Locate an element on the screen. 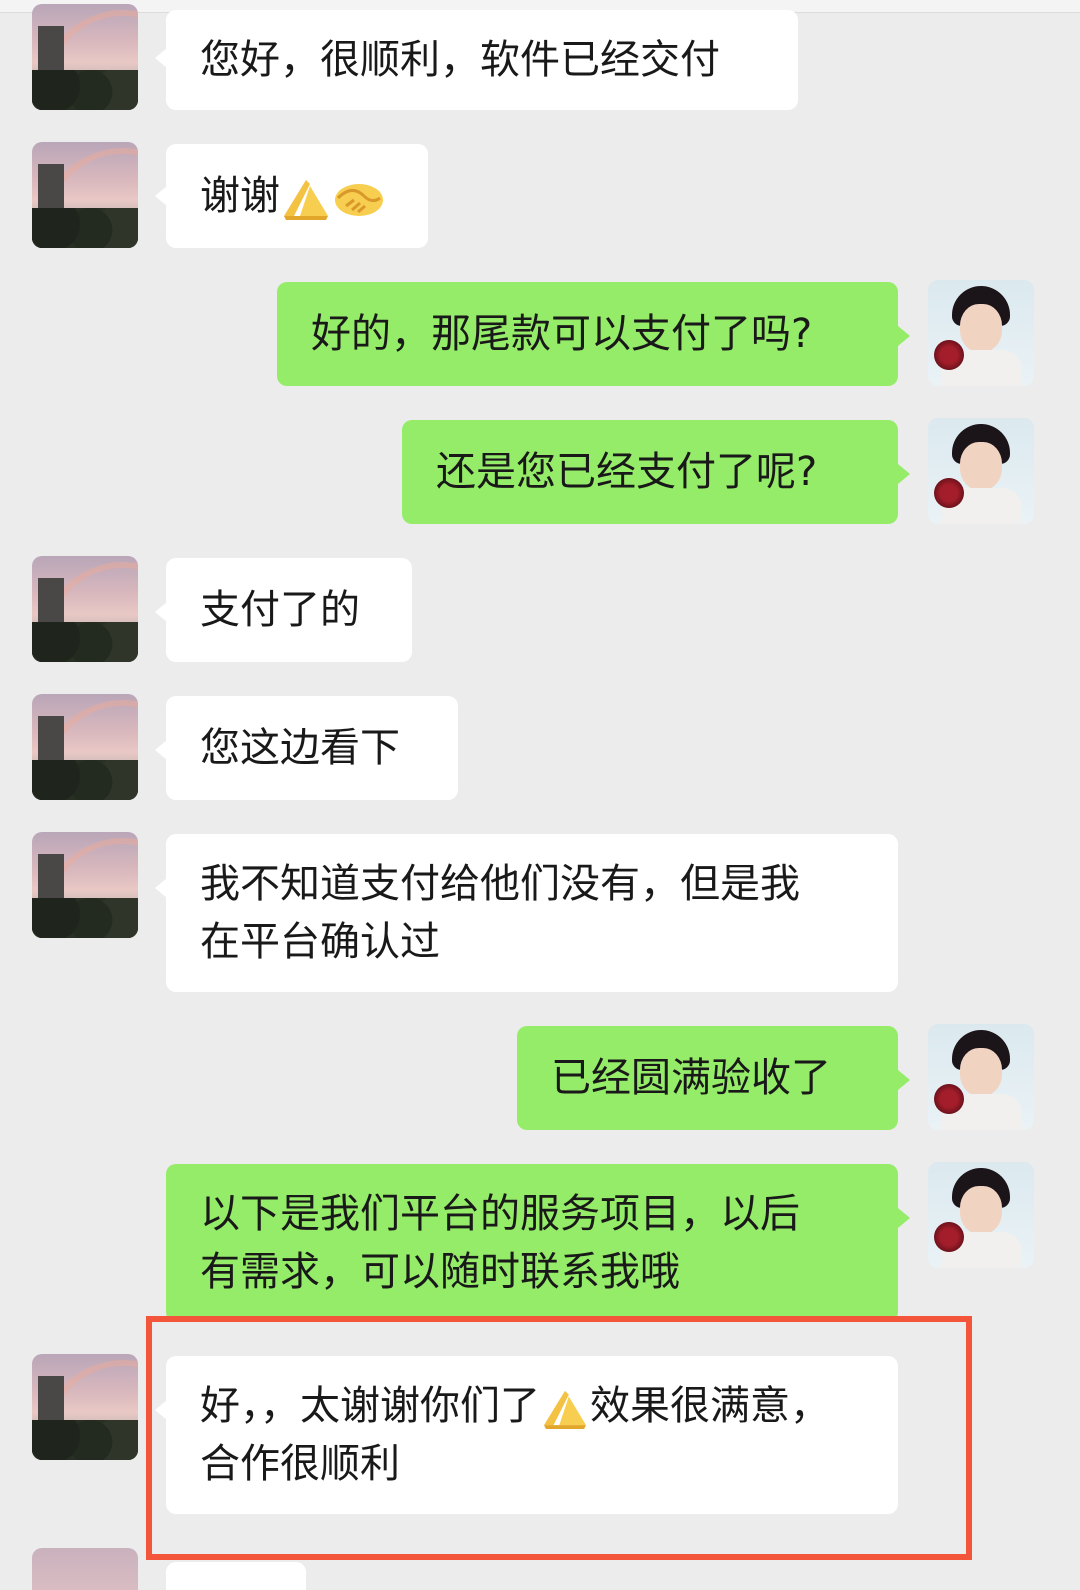 This screenshot has height=1590, width=1080. message-text-line: 在平台确认过 is located at coordinates (320, 942).